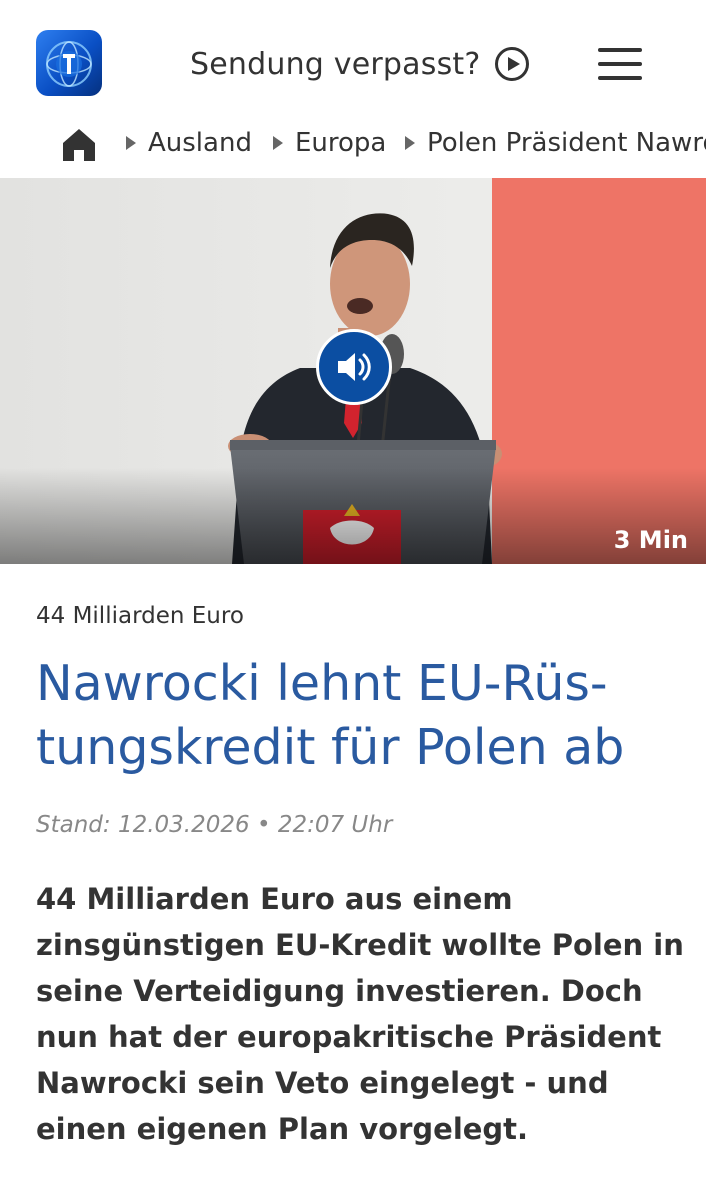  Describe the element at coordinates (200, 143) in the screenshot. I see `breadcrumb-label: Ausland` at that location.